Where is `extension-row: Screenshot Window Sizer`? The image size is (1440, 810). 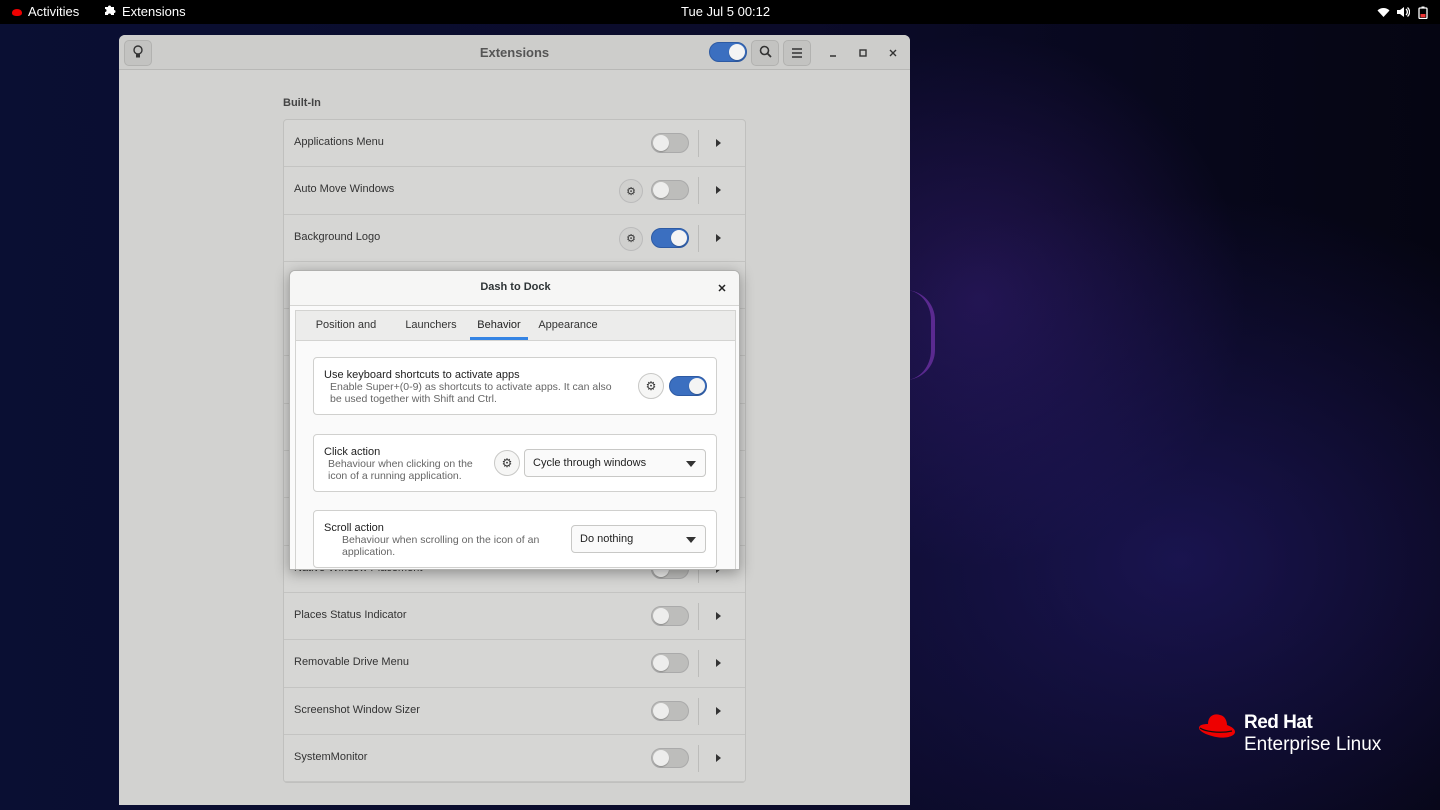 extension-row: Screenshot Window Sizer is located at coordinates (514, 711).